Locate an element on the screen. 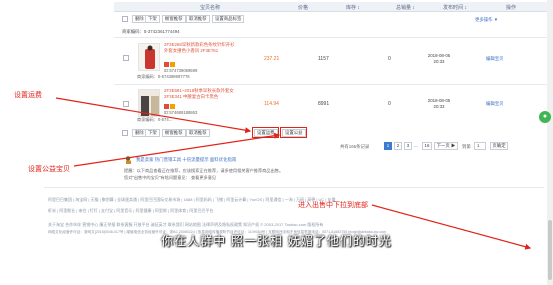 The width and height of the screenshot is (553, 285). help-bubble-icon: ● is located at coordinates (545, 117).